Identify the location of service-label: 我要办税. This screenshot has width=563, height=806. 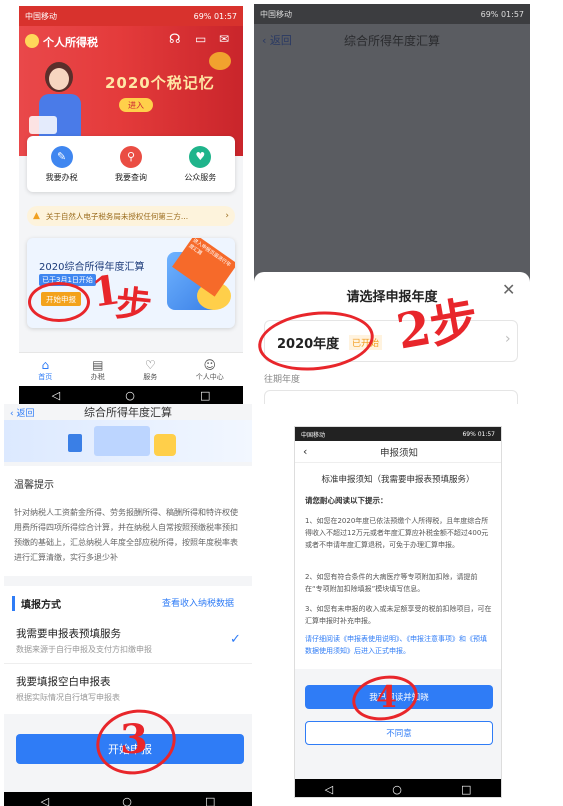
(61, 177).